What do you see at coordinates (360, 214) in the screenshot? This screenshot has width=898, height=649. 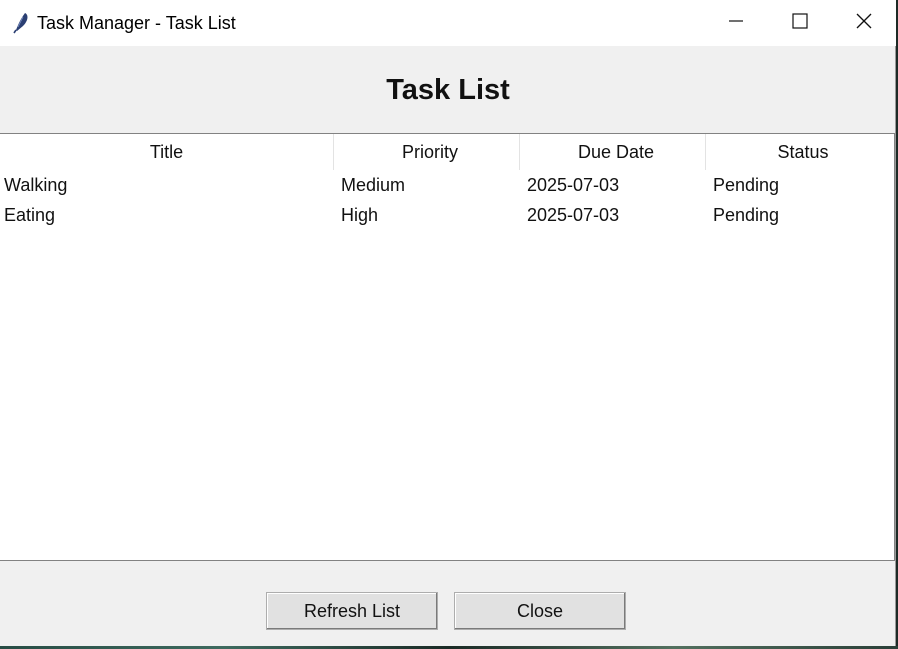 I see `cell-priority: High` at bounding box center [360, 214].